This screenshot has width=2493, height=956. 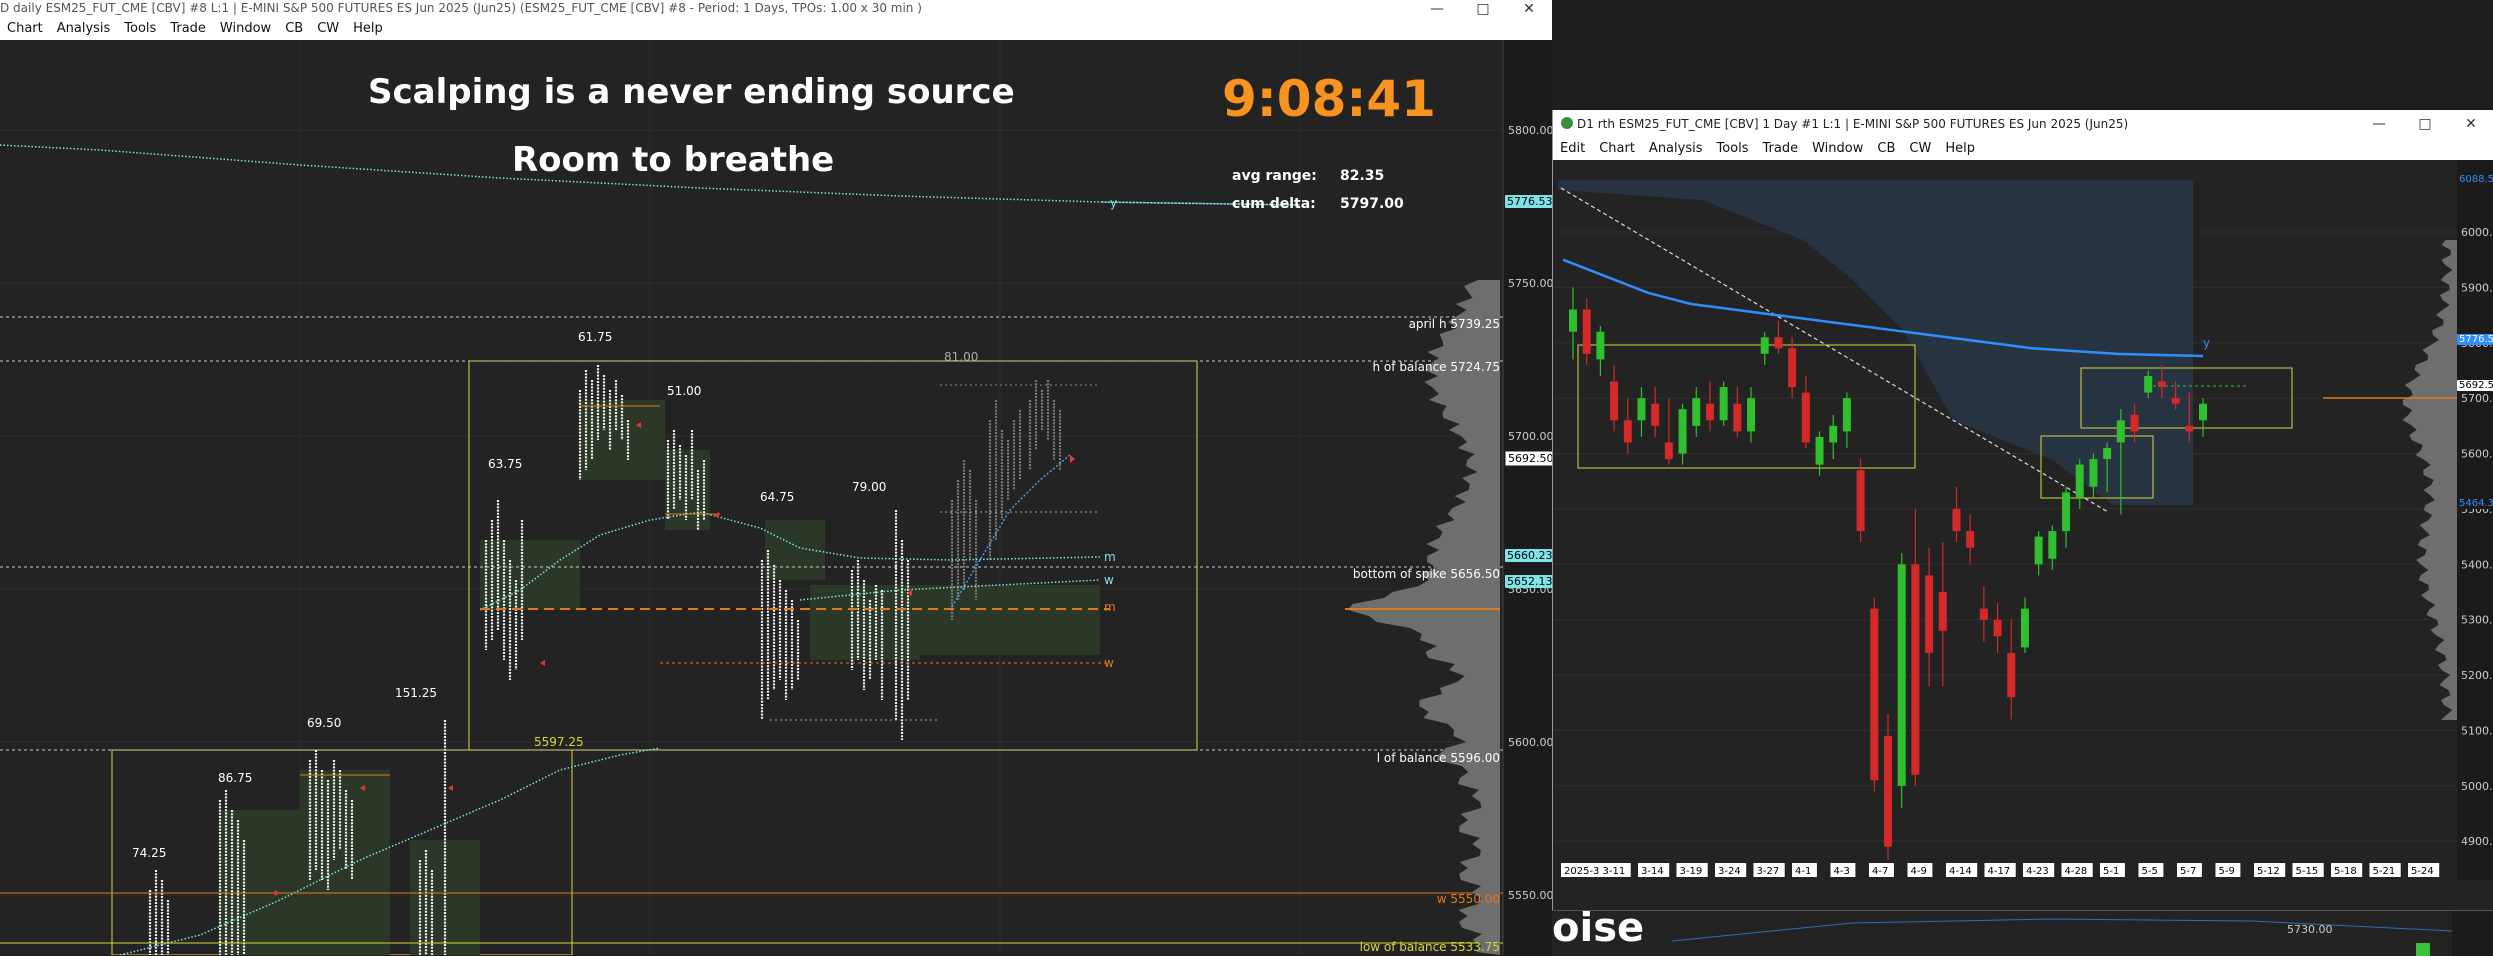 What do you see at coordinates (1567, 123) in the screenshot?
I see `app-icon` at bounding box center [1567, 123].